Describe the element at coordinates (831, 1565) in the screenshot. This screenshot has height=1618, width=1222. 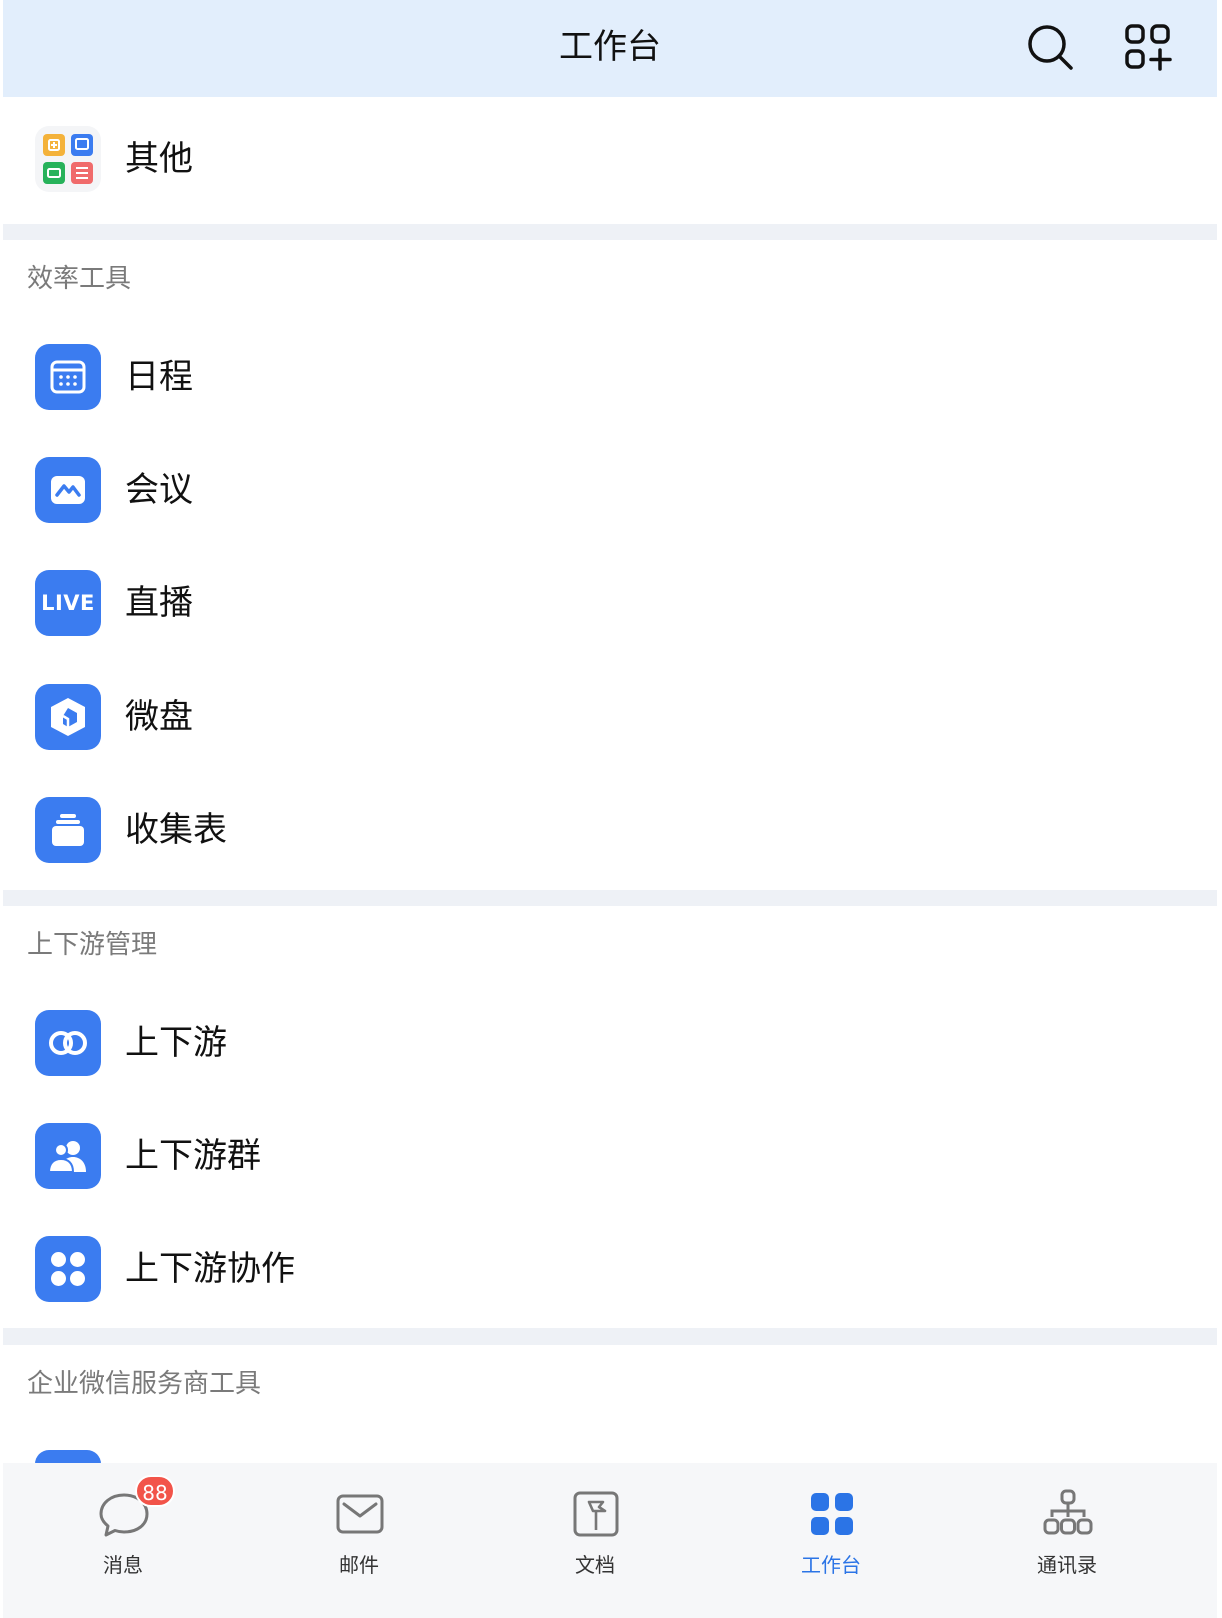
I see `tab-label: 工作台` at that location.